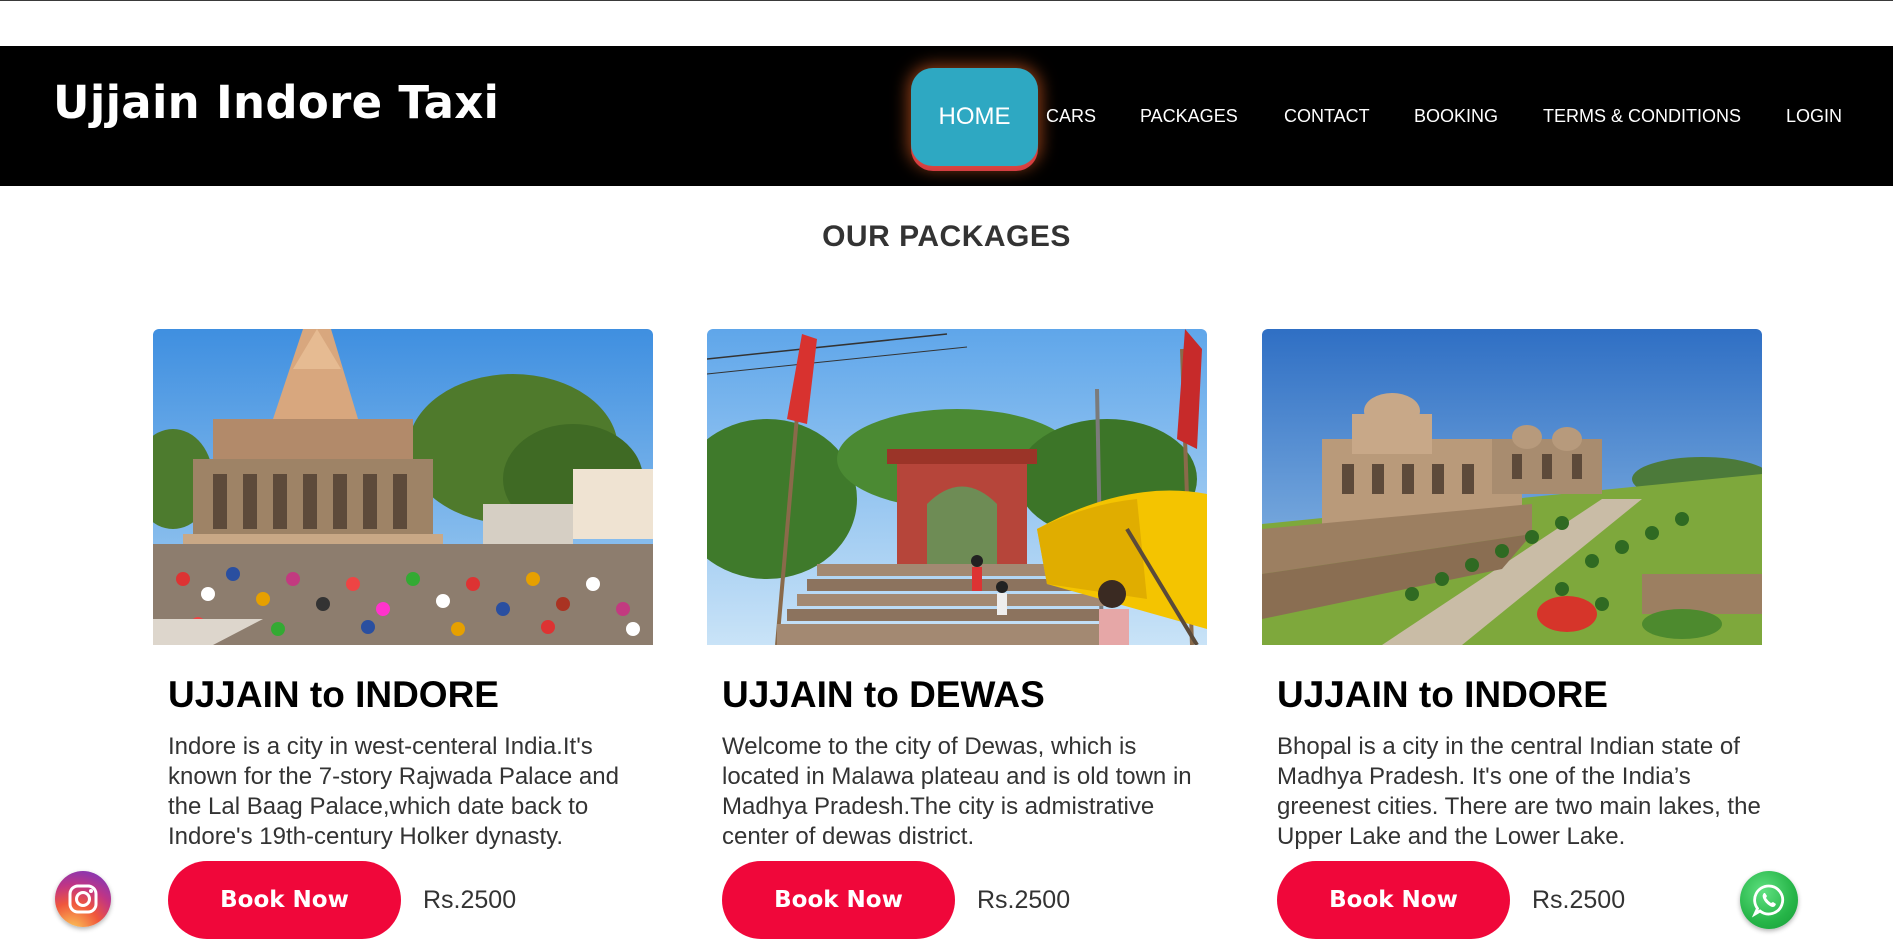 The image size is (1893, 947). Describe the element at coordinates (1769, 900) in the screenshot. I see `whatsapp-icon` at that location.